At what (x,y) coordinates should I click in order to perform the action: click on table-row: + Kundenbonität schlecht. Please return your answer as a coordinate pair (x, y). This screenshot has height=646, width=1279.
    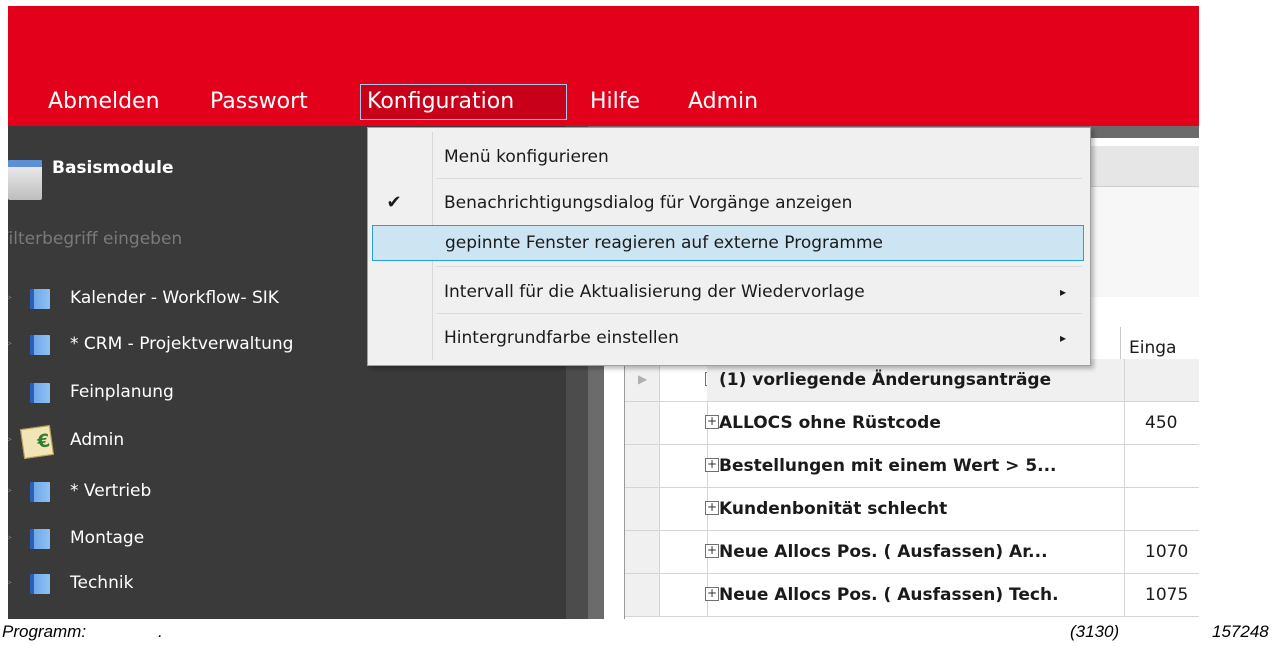
    Looking at the image, I should click on (912, 509).